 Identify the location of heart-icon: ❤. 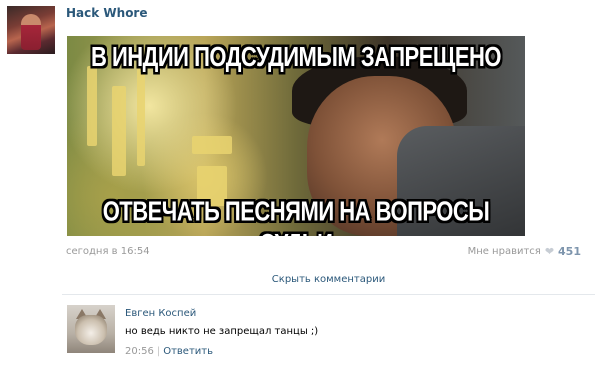
(549, 251).